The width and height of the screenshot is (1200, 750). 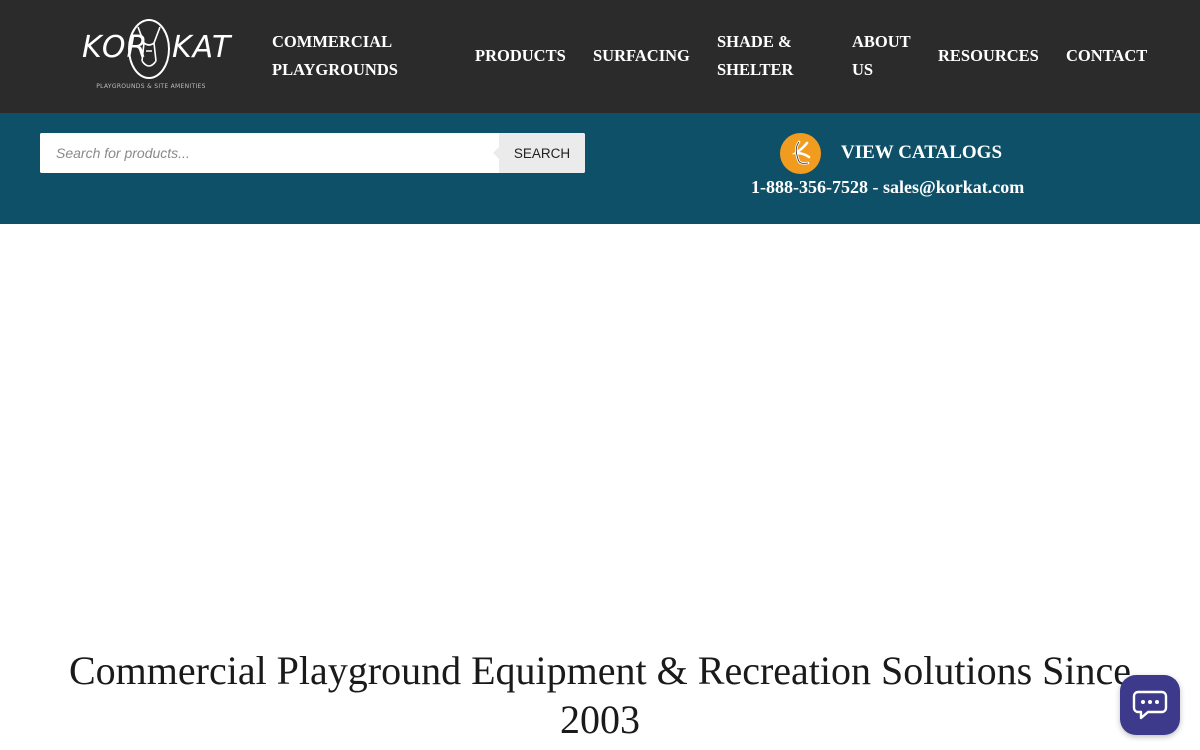 I want to click on nav-label-line1: PRODUCTS, so click(x=520, y=55).